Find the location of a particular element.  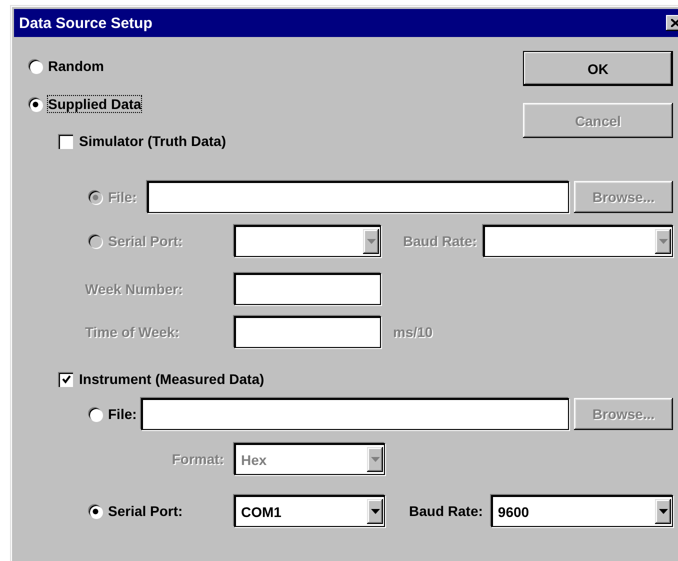

serial-port-dropdown: COM1 is located at coordinates (309, 511).